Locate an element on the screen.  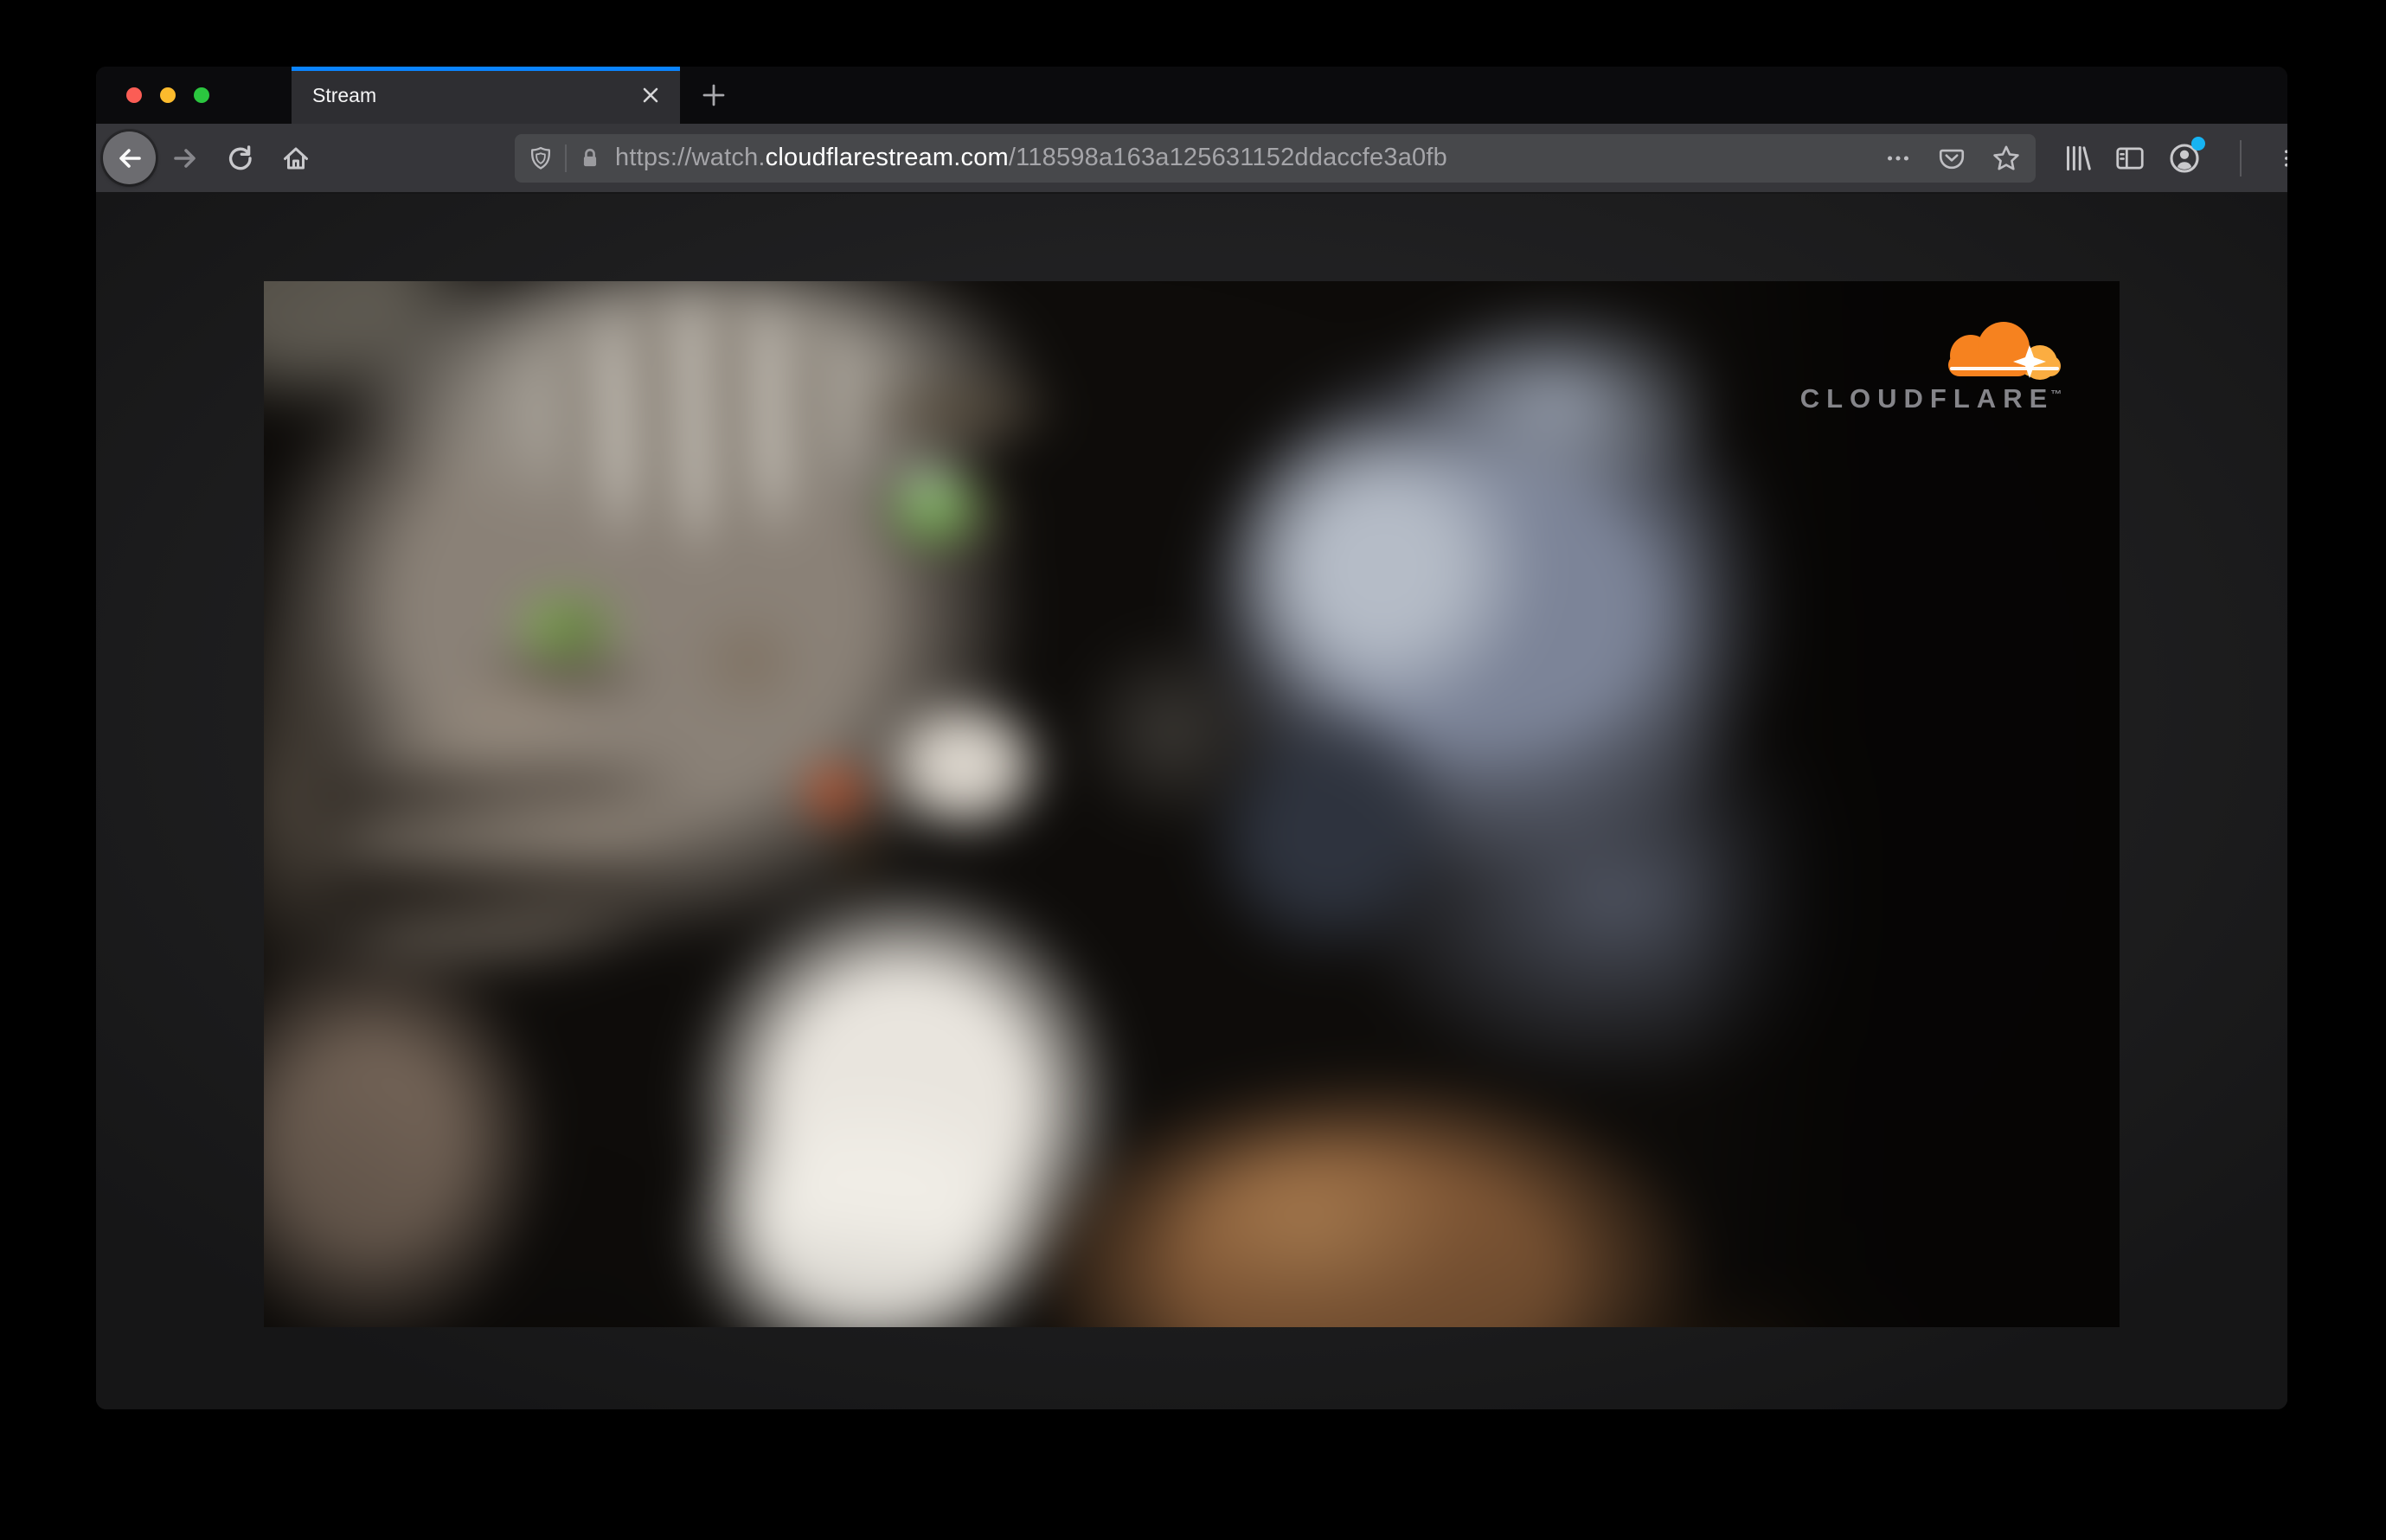
url-domain: cloudflarestream.com is located at coordinates (887, 157).